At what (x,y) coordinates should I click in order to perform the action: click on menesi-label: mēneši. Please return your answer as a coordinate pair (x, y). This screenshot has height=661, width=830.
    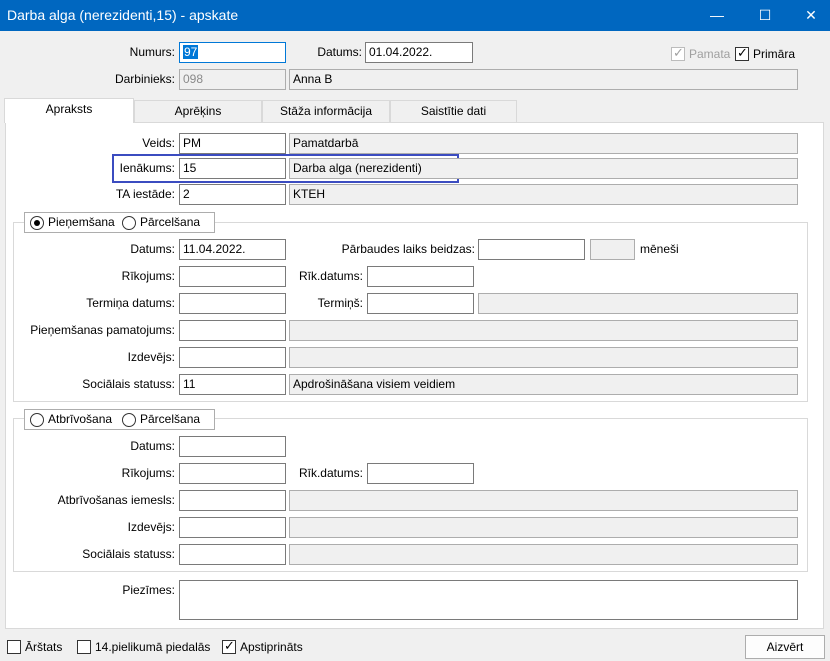
    Looking at the image, I should click on (659, 249).